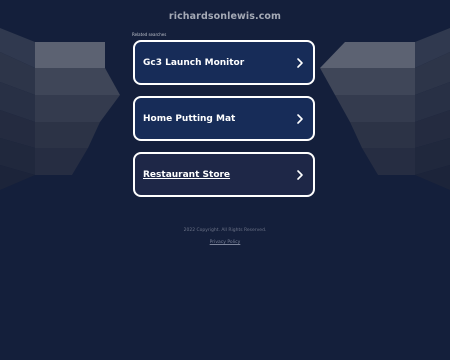  What do you see at coordinates (194, 62) in the screenshot?
I see `related-link-label: Gc3 Launch Monitor` at bounding box center [194, 62].